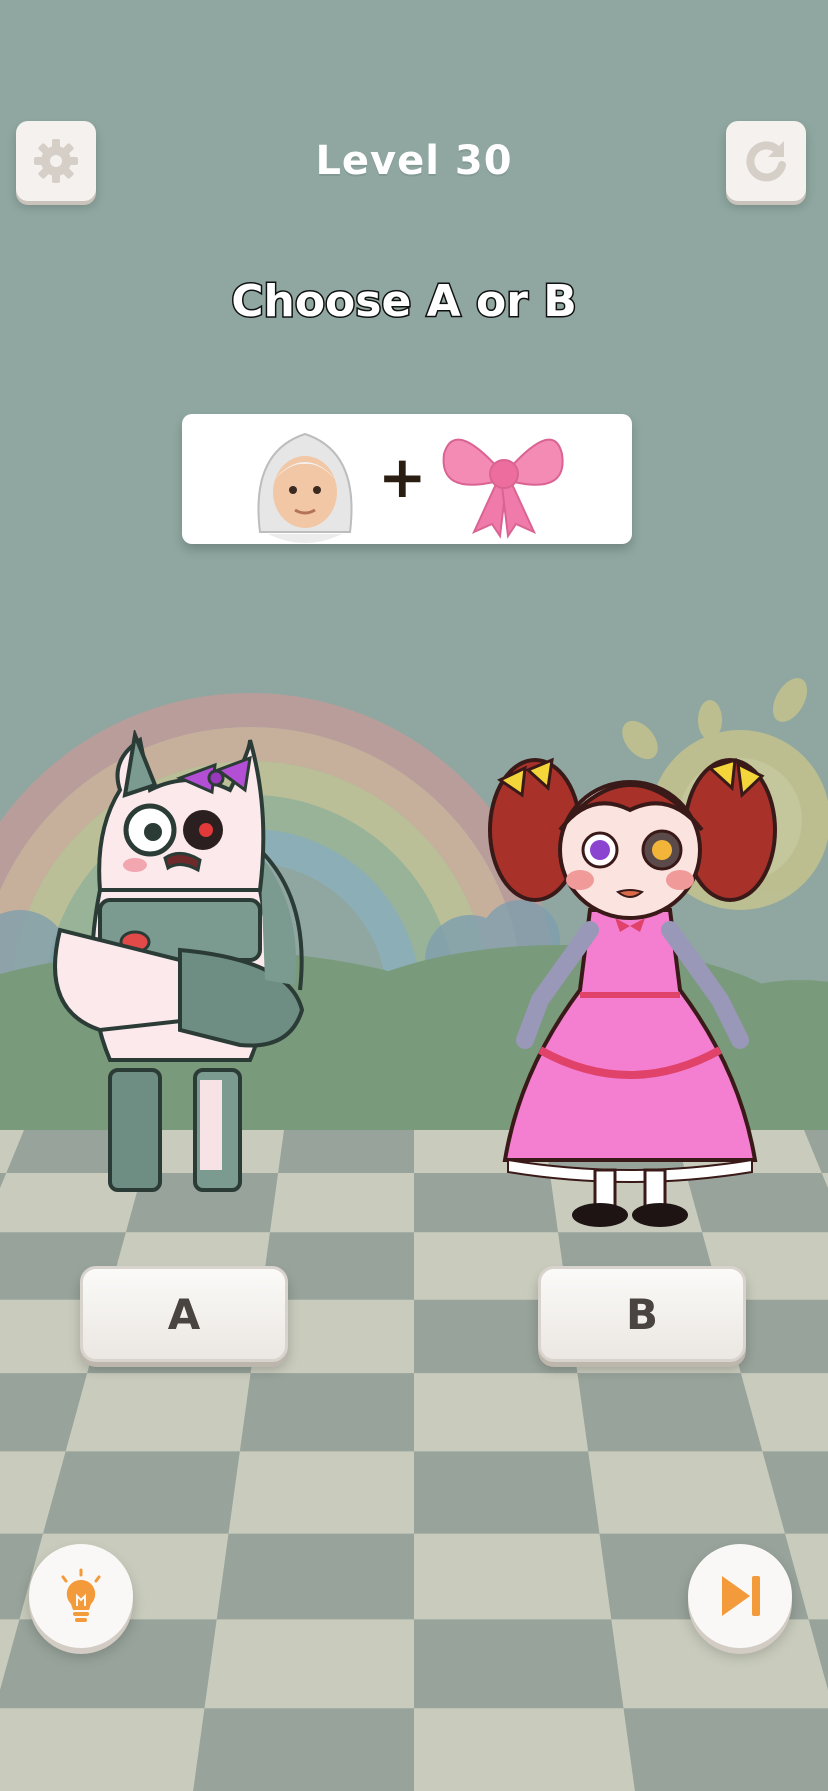  I want to click on instruction-text: Choose A or B, so click(404, 302).